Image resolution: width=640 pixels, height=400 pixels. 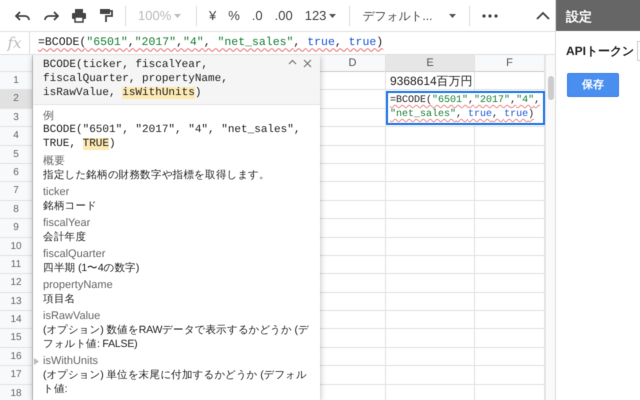 I want to click on undo-icon, so click(x=23, y=15).